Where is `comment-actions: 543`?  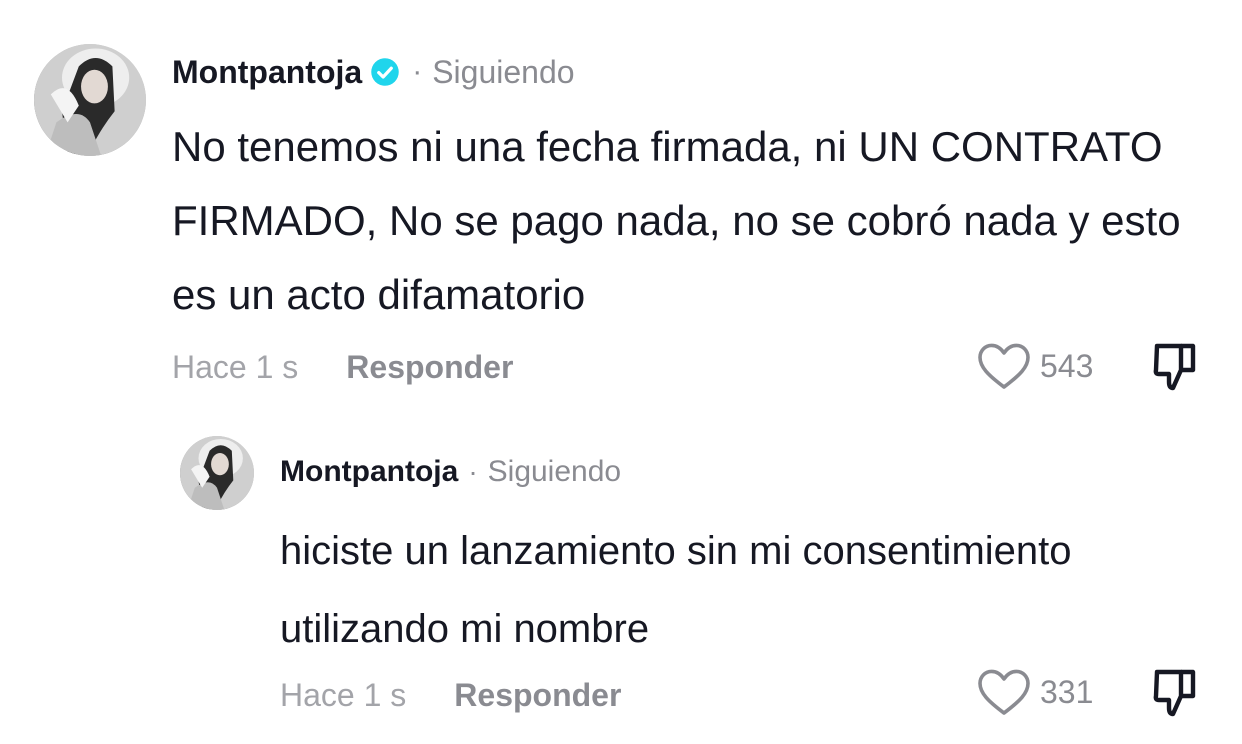
comment-actions: 543 is located at coordinates (1088, 366).